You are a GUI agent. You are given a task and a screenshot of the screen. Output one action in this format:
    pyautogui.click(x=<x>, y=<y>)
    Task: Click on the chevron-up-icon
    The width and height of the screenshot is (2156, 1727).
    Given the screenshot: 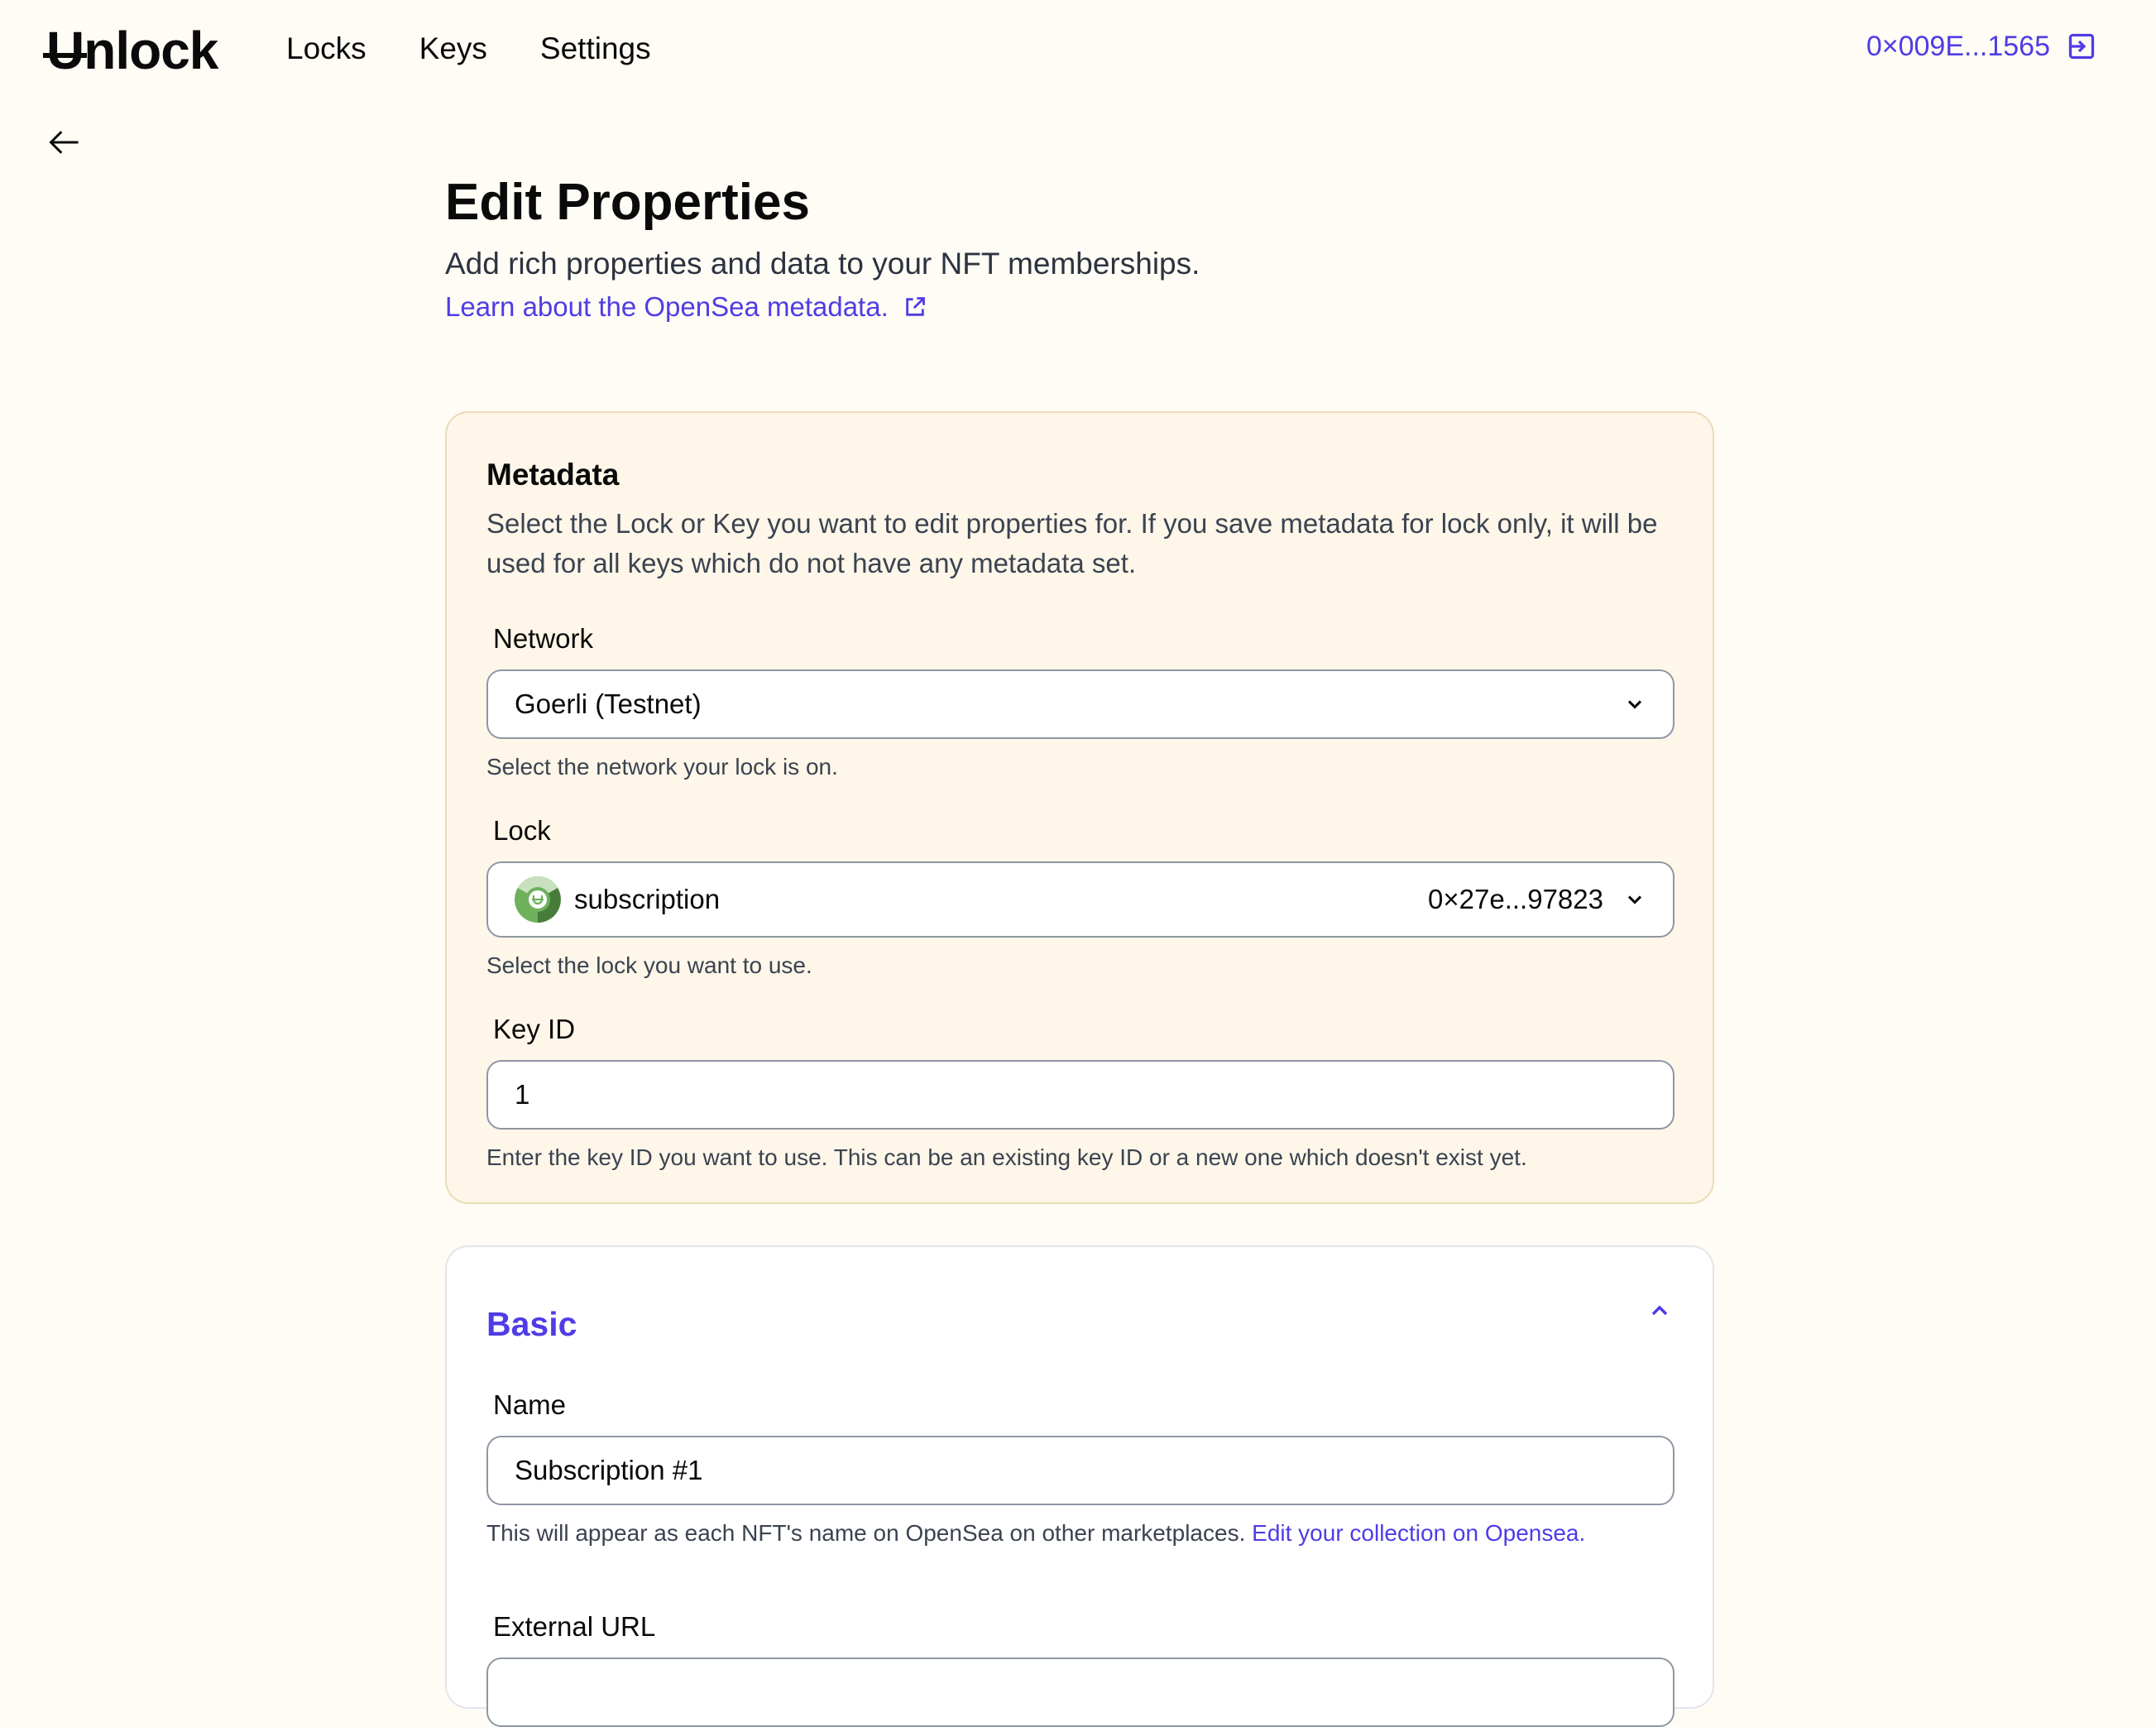 What is the action you would take?
    pyautogui.click(x=1659, y=1311)
    